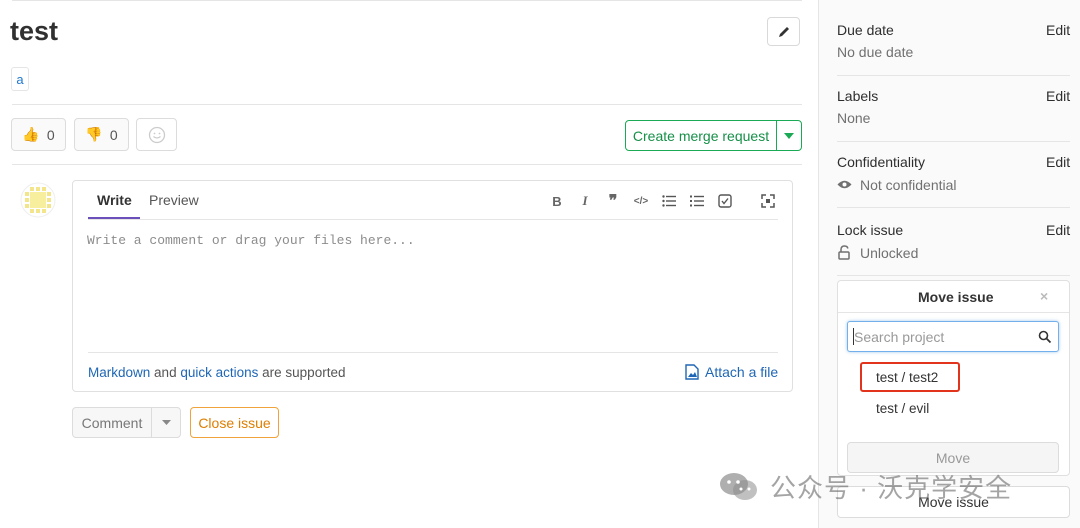  What do you see at coordinates (844, 184) in the screenshot?
I see `eye-icon` at bounding box center [844, 184].